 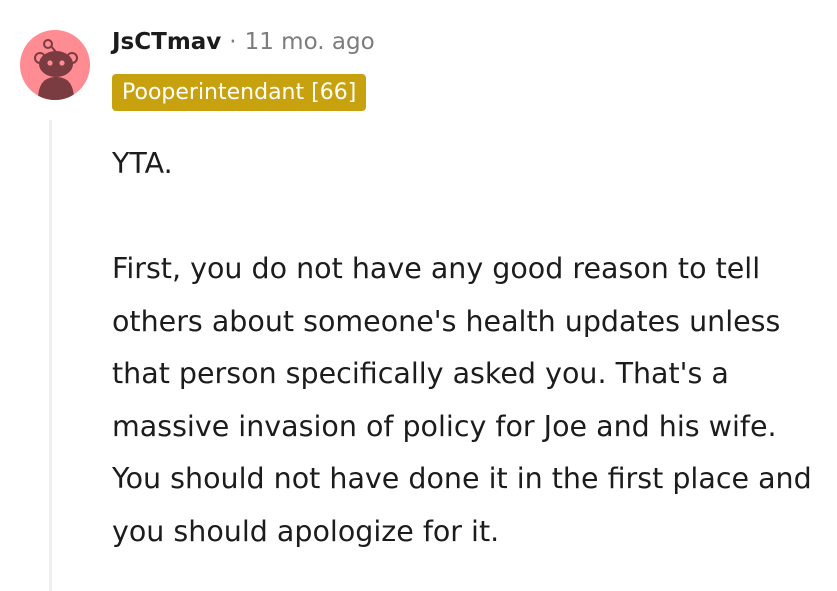 What do you see at coordinates (142, 163) in the screenshot?
I see `comment-paragraph: YTA.` at bounding box center [142, 163].